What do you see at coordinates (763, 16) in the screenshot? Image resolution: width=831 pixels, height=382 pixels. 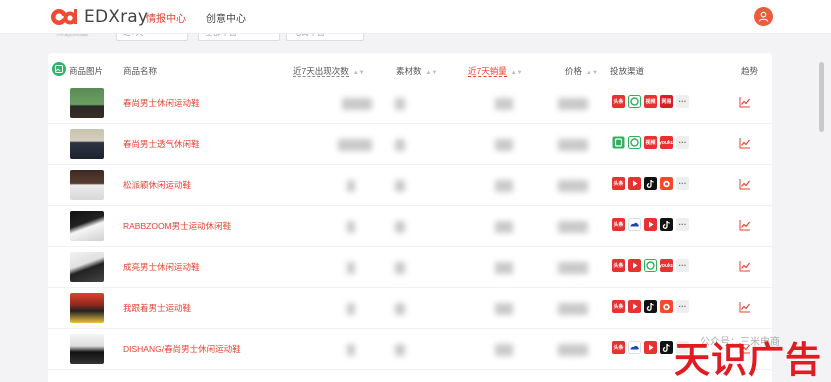 I see `avatar` at bounding box center [763, 16].